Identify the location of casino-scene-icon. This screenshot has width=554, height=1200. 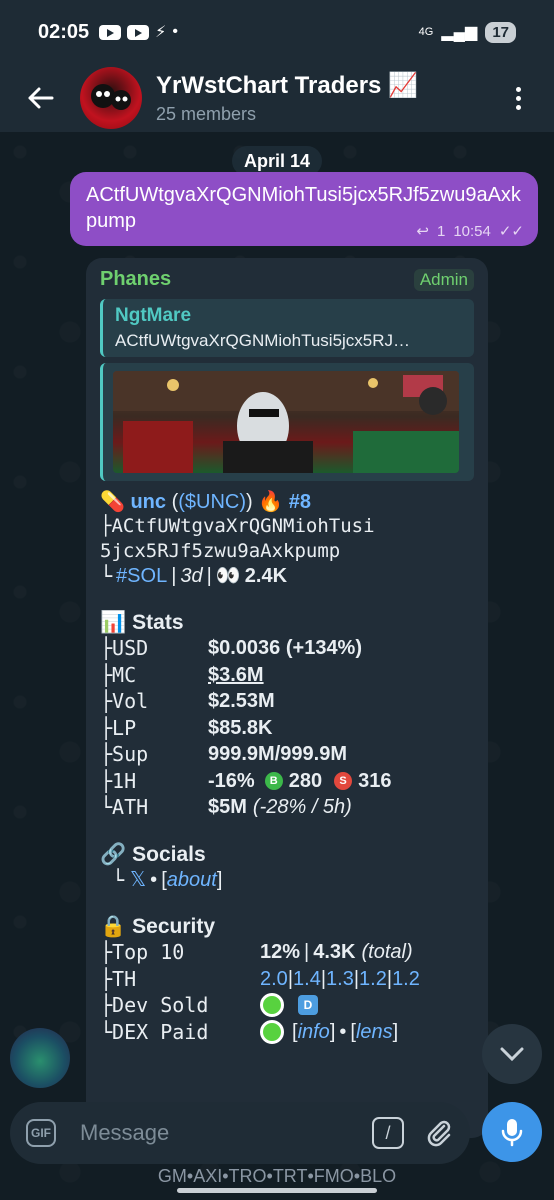
(286, 422).